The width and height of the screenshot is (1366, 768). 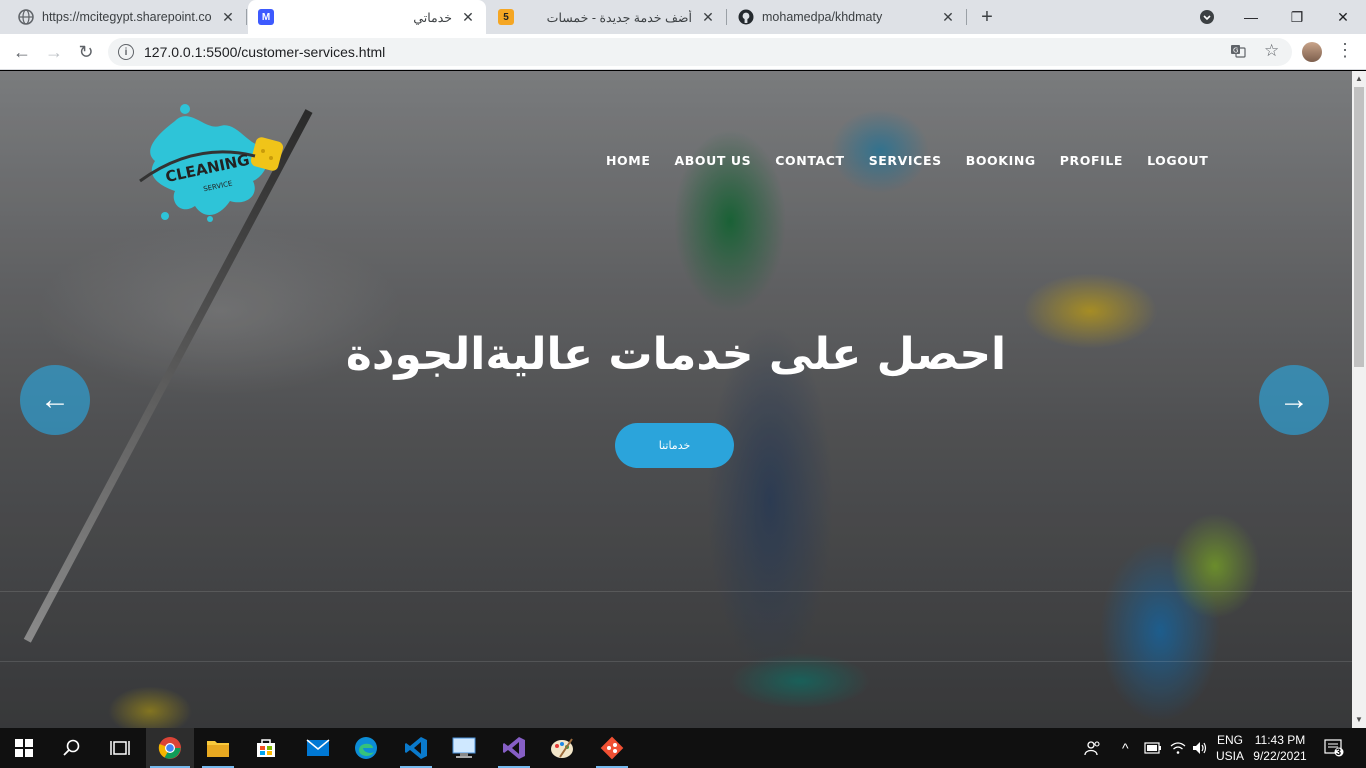 What do you see at coordinates (712, 160) in the screenshot?
I see `nav-about-us: ABOUT US` at bounding box center [712, 160].